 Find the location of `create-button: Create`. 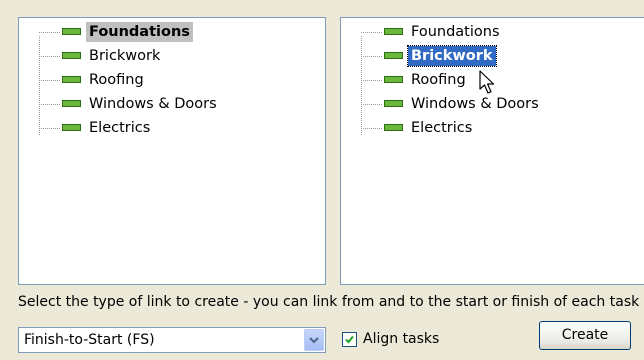

create-button: Create is located at coordinates (585, 335).